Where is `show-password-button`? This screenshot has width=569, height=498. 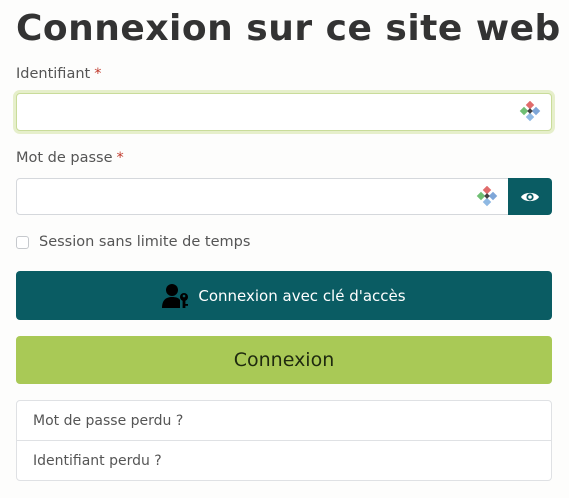 show-password-button is located at coordinates (530, 196).